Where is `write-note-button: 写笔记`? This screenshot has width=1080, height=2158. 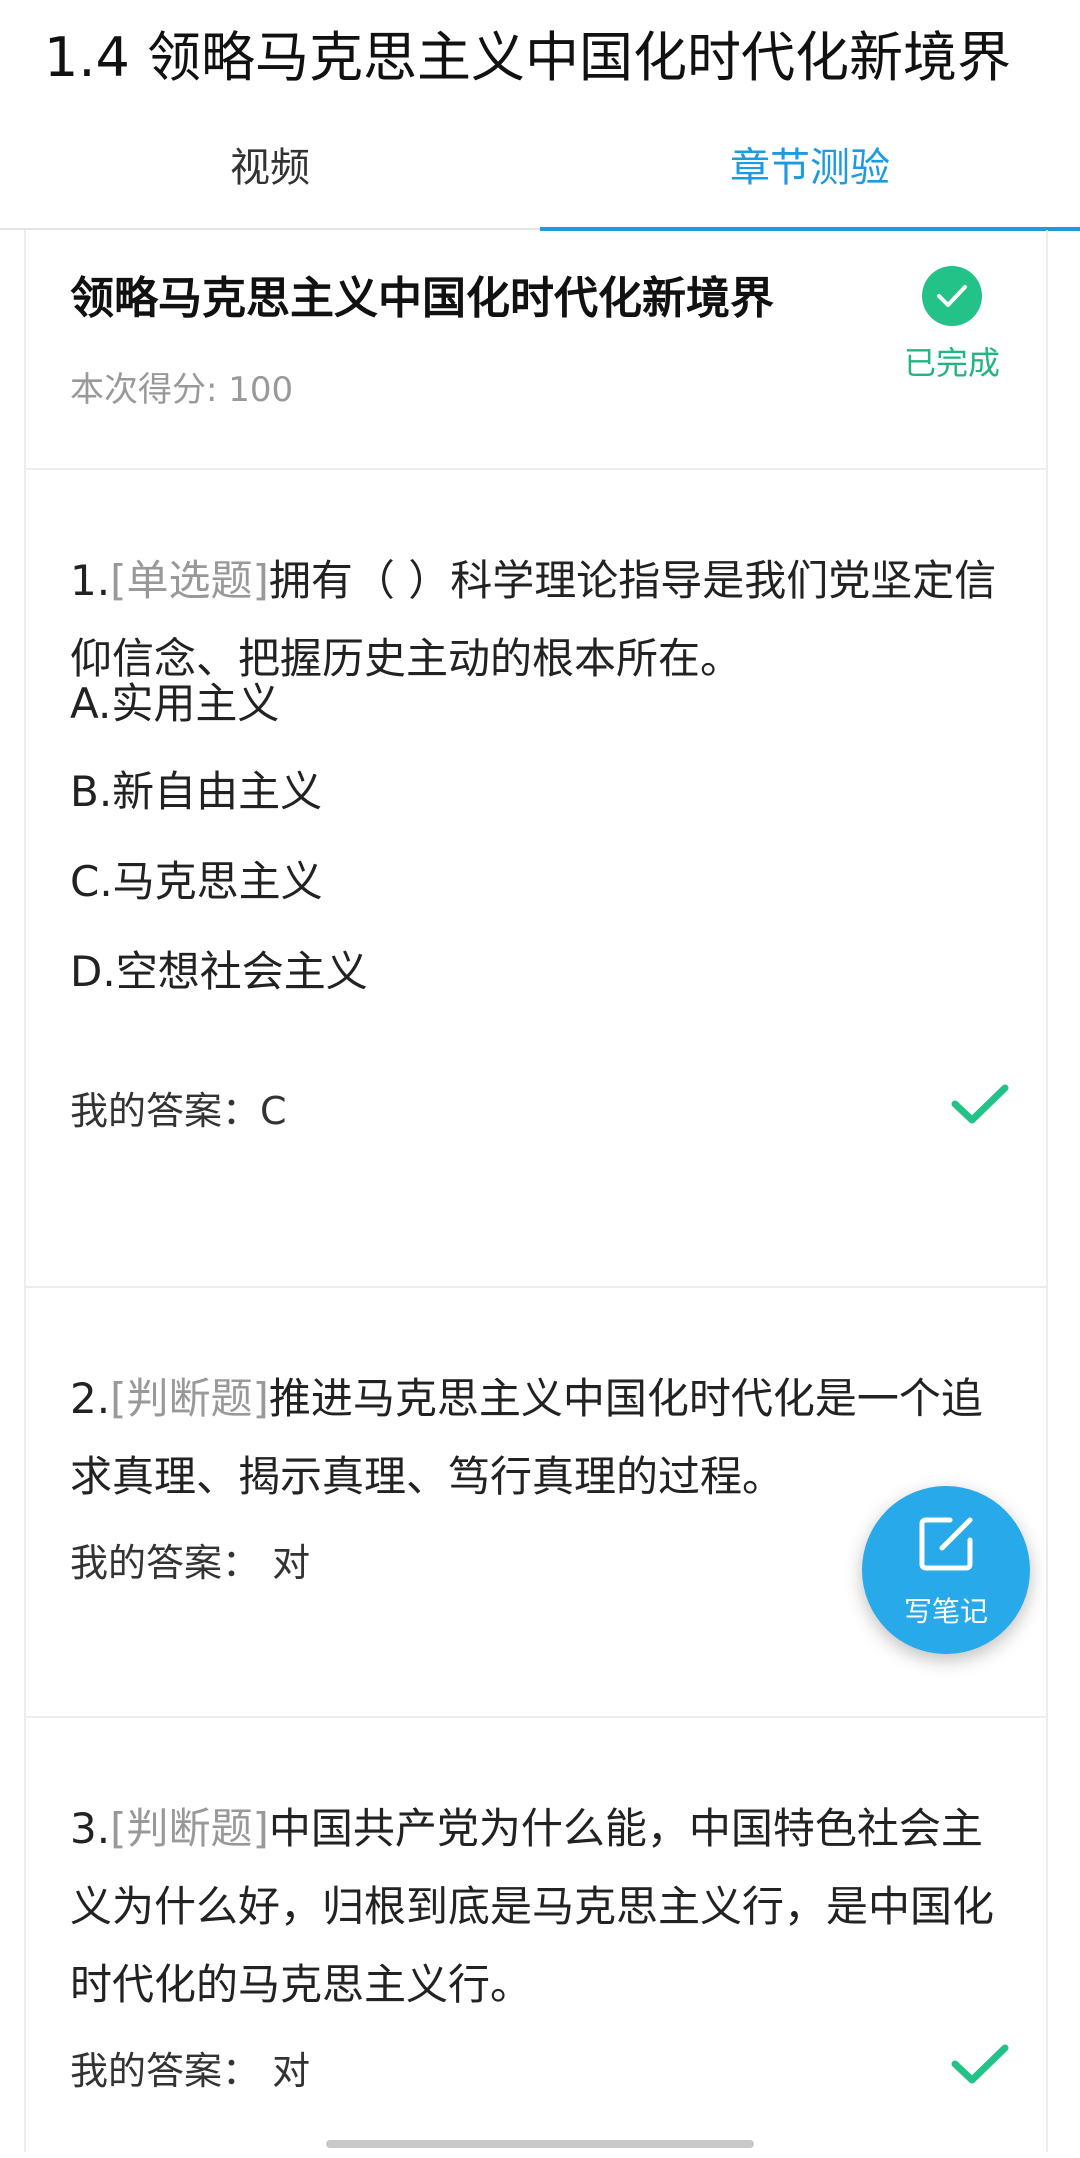
write-note-button: 写笔记 is located at coordinates (946, 1570).